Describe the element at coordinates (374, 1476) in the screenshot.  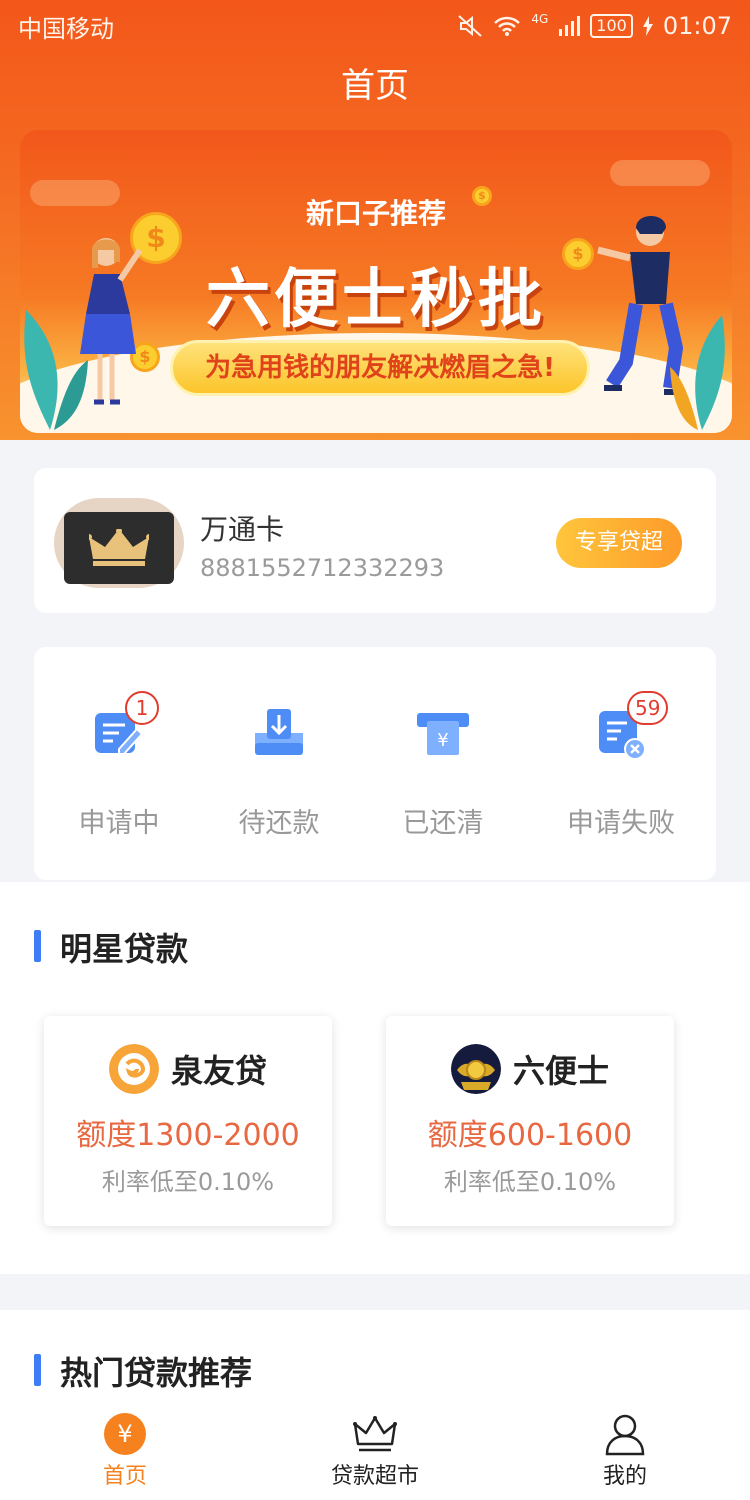
I see `tab-label: 贷款超市` at that location.